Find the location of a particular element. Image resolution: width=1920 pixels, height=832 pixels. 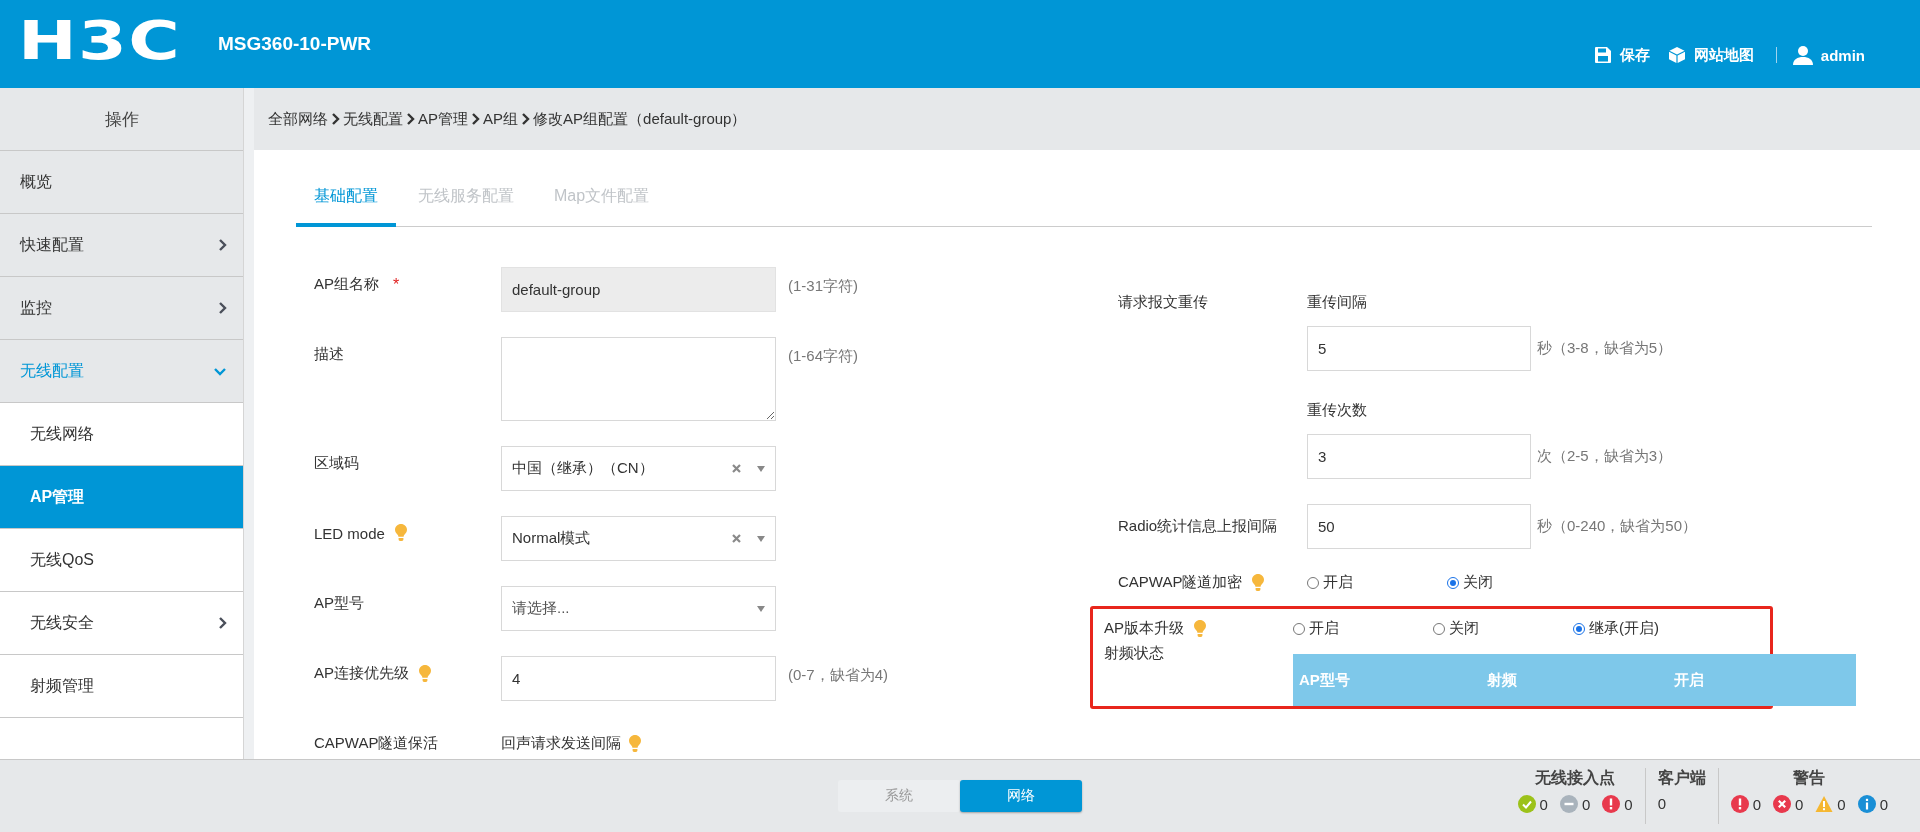

field-label: AP型号 is located at coordinates (339, 603).